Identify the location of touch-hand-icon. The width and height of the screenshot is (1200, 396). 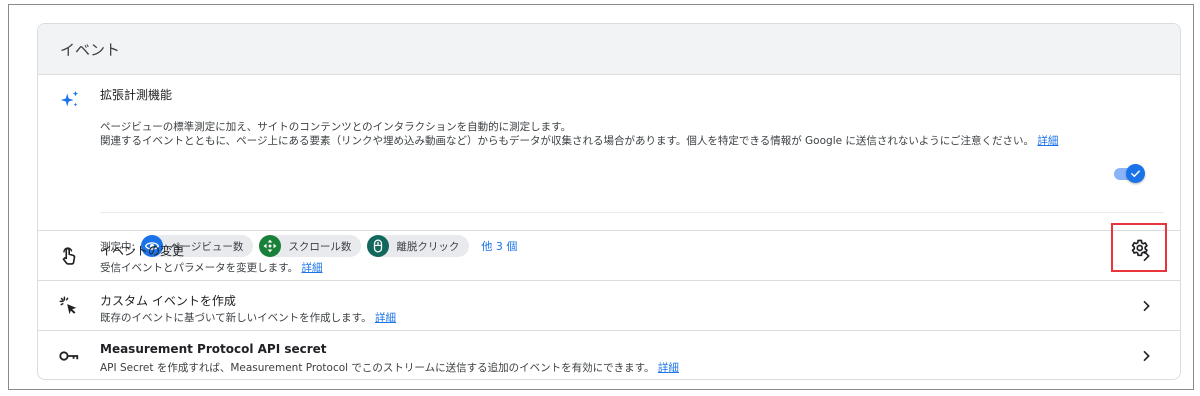
(69, 256).